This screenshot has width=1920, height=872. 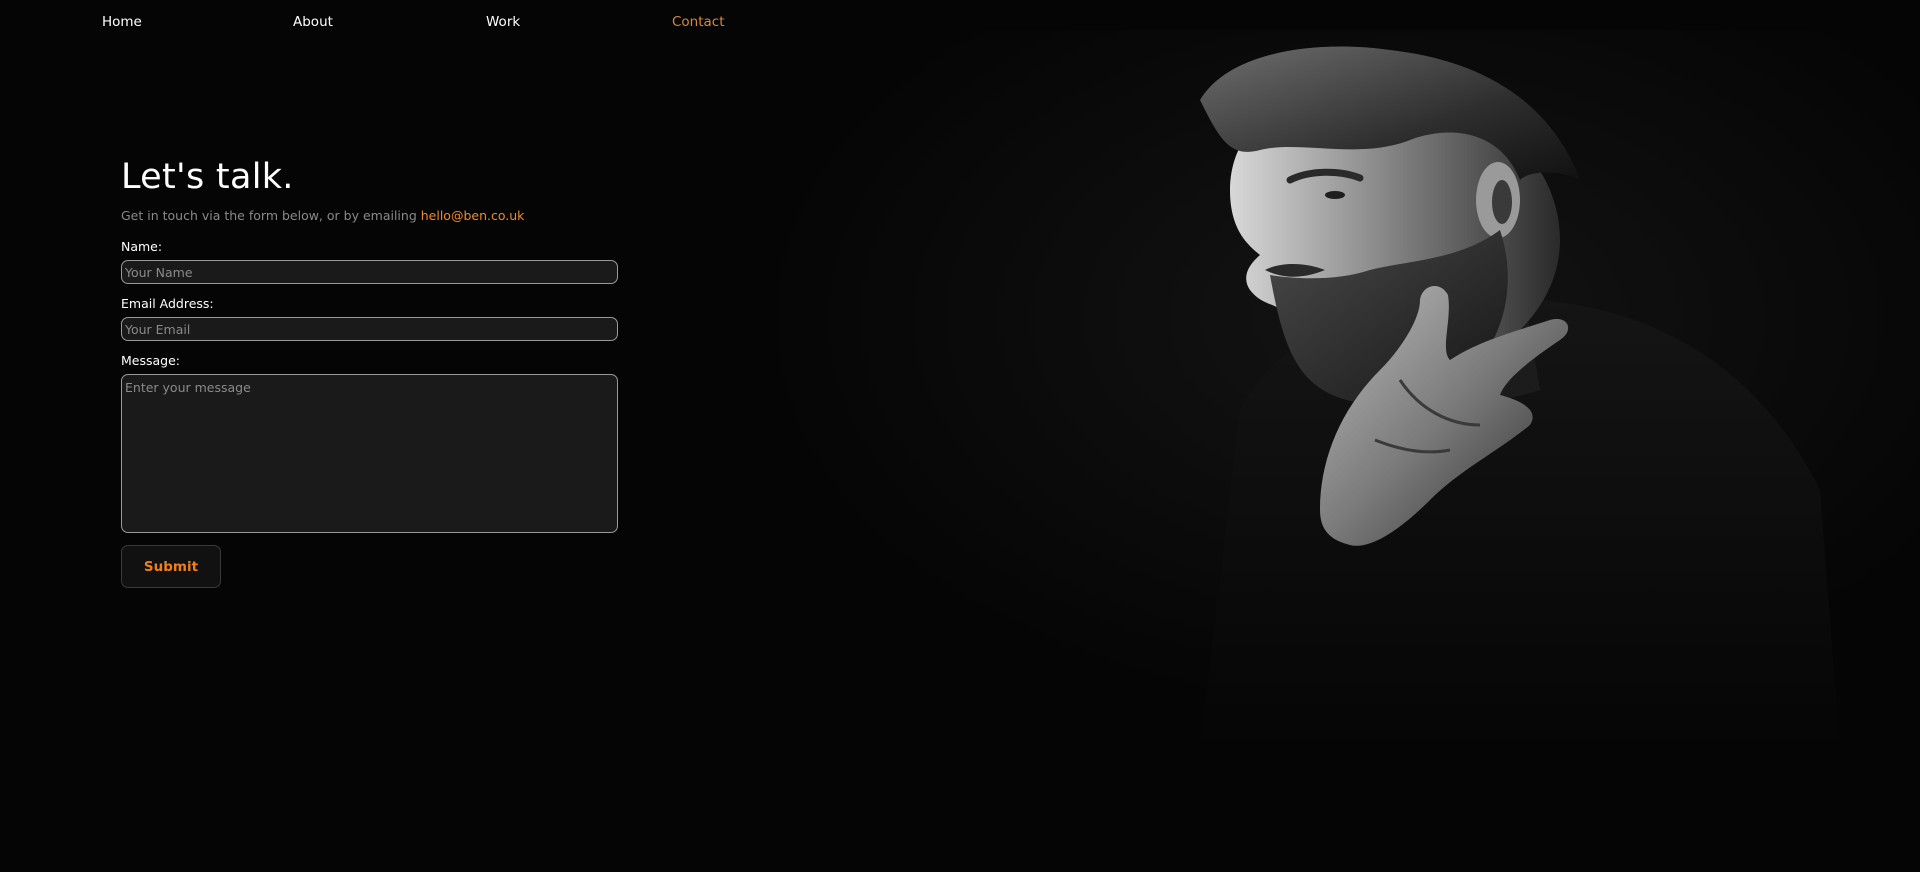 What do you see at coordinates (473, 215) in the screenshot?
I see `email-link: hello@ben.co.uk` at bounding box center [473, 215].